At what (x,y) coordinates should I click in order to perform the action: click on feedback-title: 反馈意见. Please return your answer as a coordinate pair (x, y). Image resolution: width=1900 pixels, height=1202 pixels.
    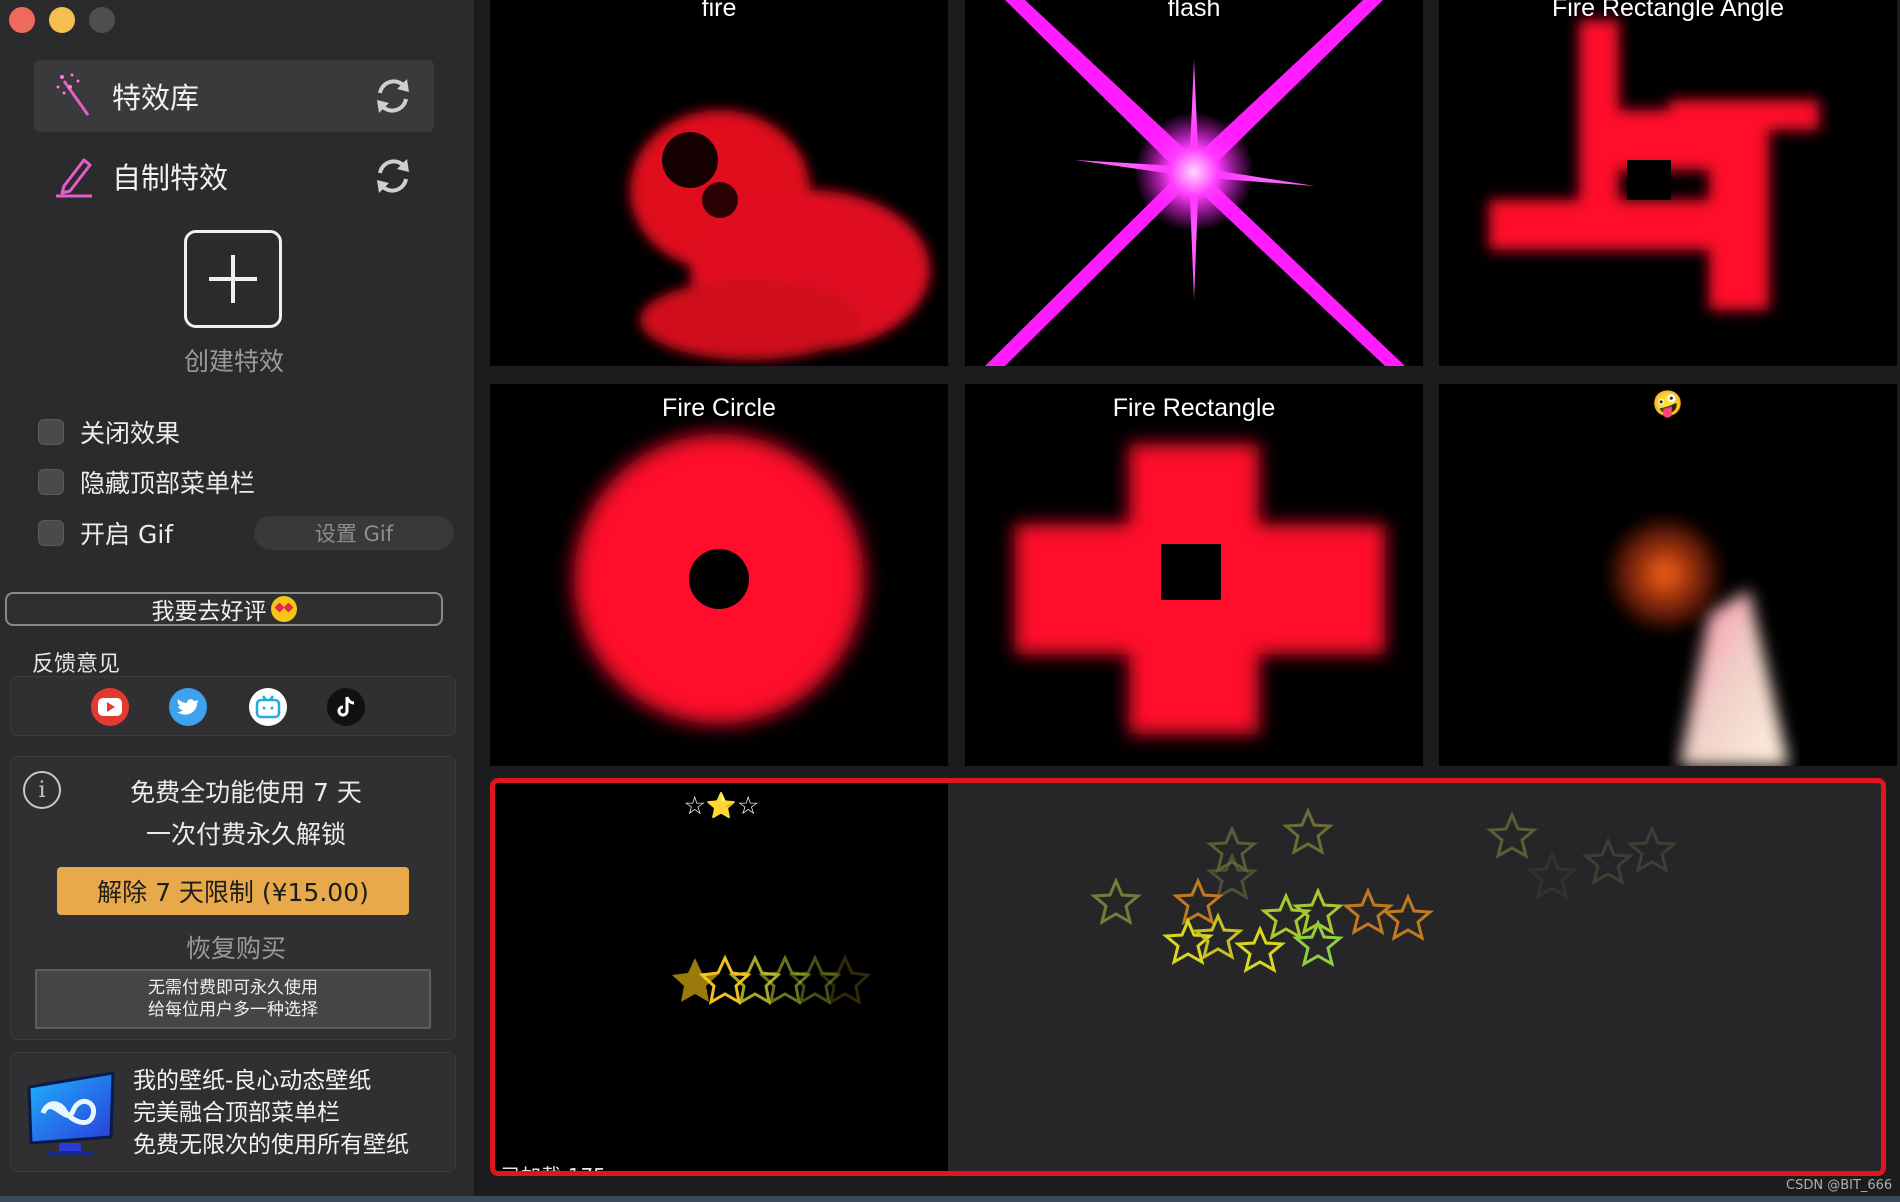
    Looking at the image, I should click on (76, 664).